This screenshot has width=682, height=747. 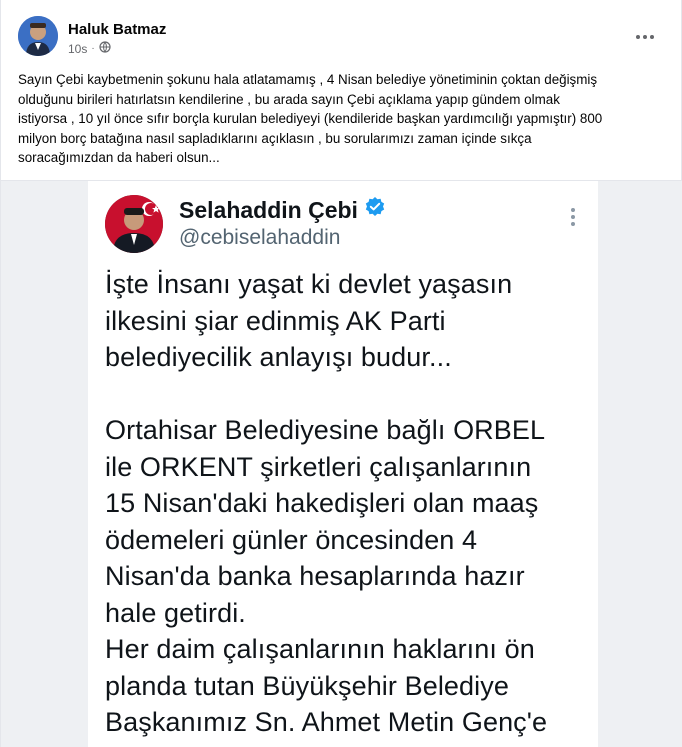 I want to click on globe-icon, so click(x=105, y=48).